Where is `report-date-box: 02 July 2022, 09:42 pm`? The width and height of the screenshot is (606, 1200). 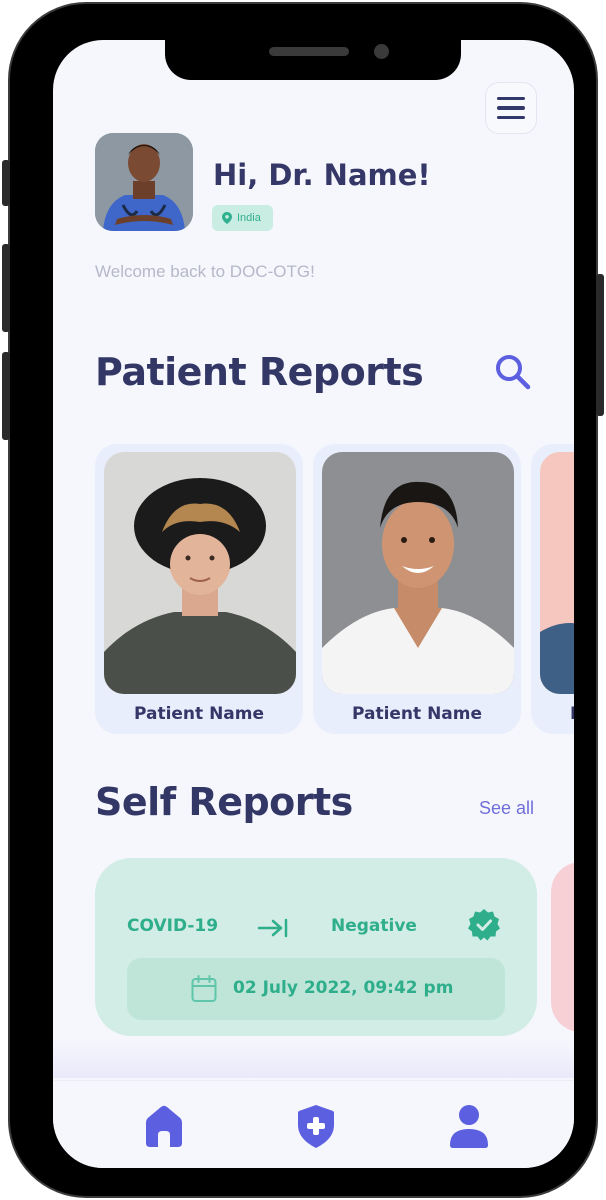 report-date-box: 02 July 2022, 09:42 pm is located at coordinates (316, 989).